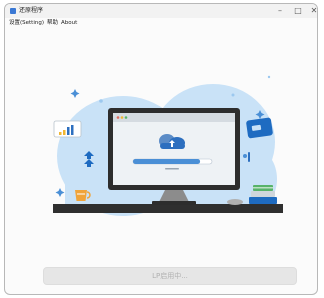 This screenshot has width=324, height=298. What do you see at coordinates (67, 129) in the screenshot?
I see `bar-chart-icon` at bounding box center [67, 129].